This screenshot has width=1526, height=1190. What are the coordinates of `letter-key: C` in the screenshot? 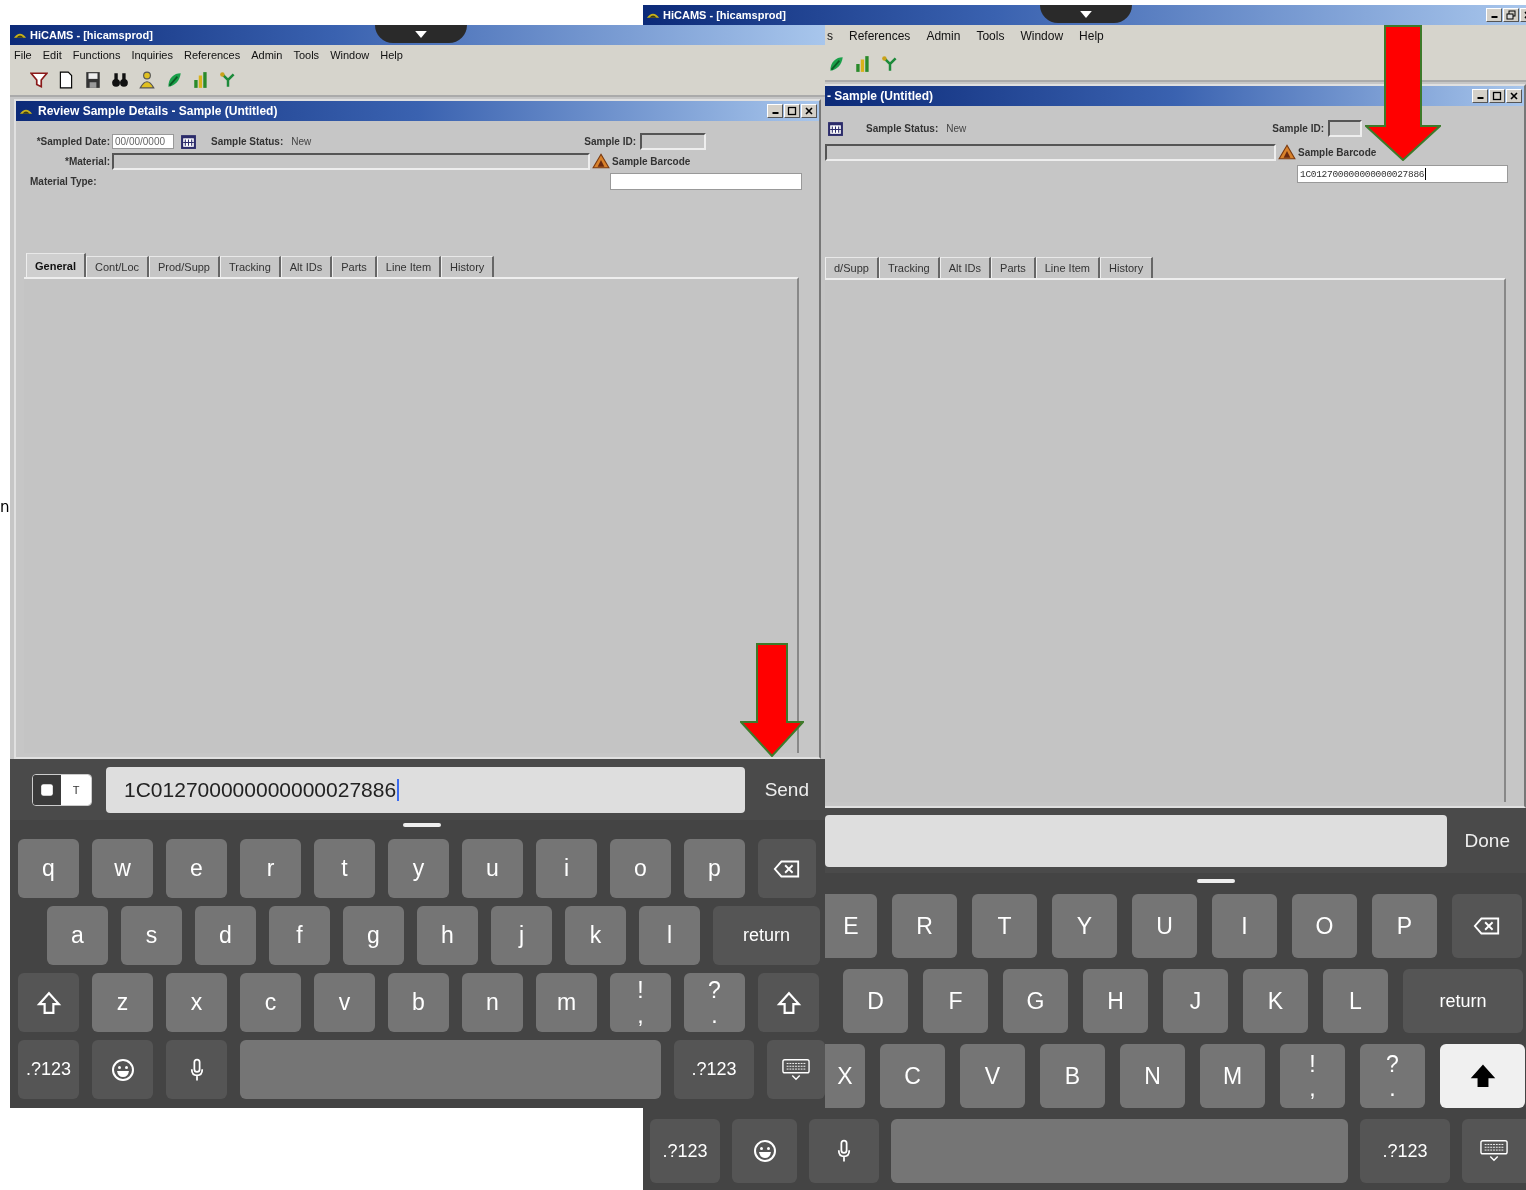 It's located at (912, 1076).